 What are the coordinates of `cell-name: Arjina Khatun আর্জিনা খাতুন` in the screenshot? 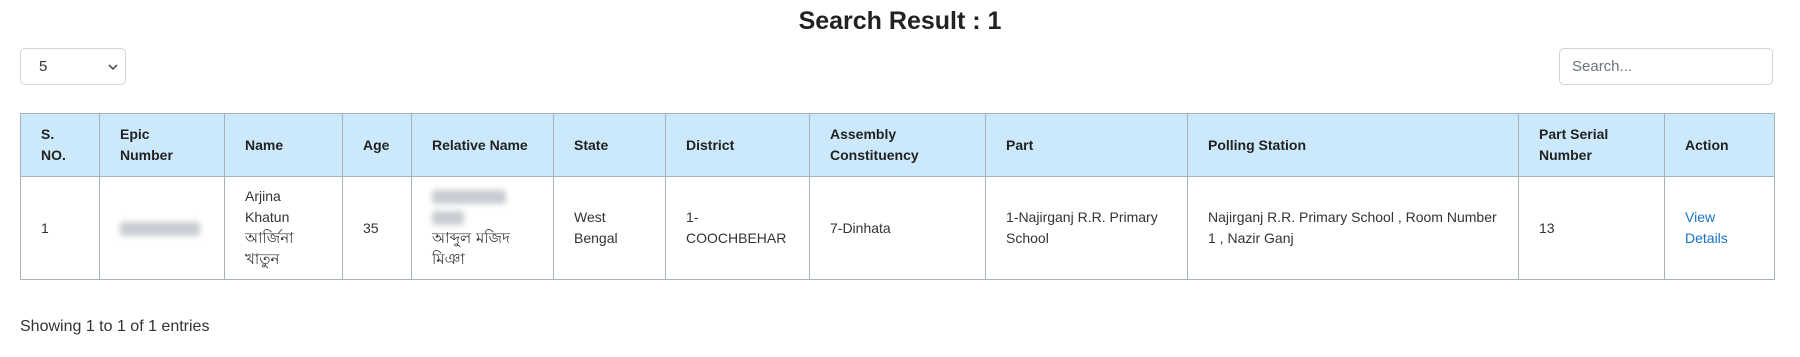 It's located at (283, 228).